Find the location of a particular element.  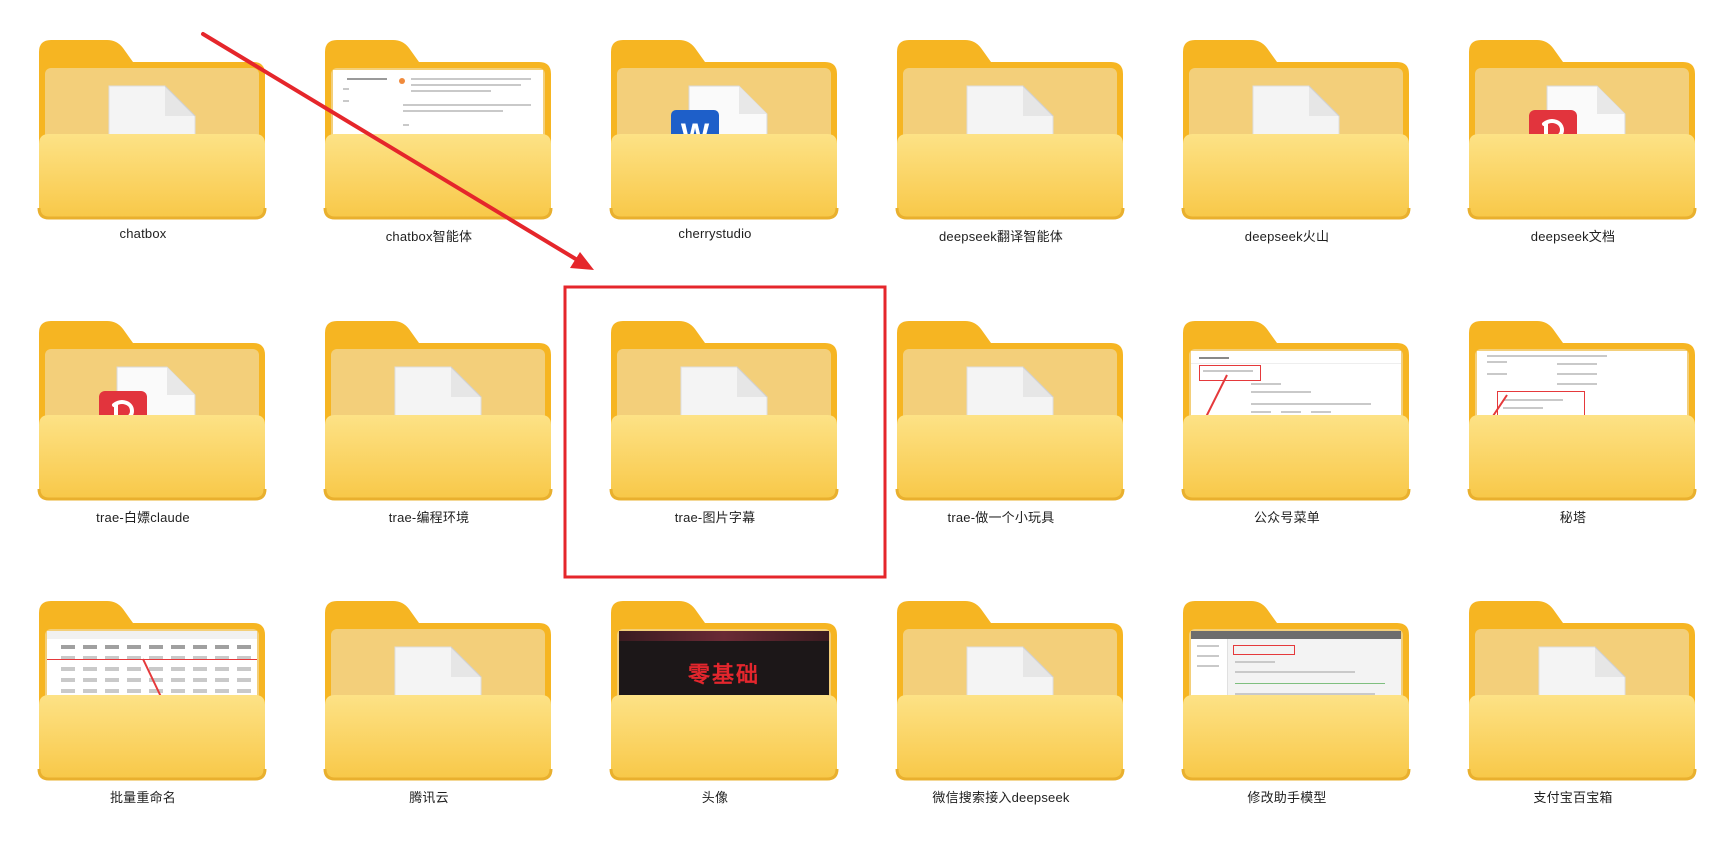

folder-label: deepseek翻译智能体 is located at coordinates (1001, 236).